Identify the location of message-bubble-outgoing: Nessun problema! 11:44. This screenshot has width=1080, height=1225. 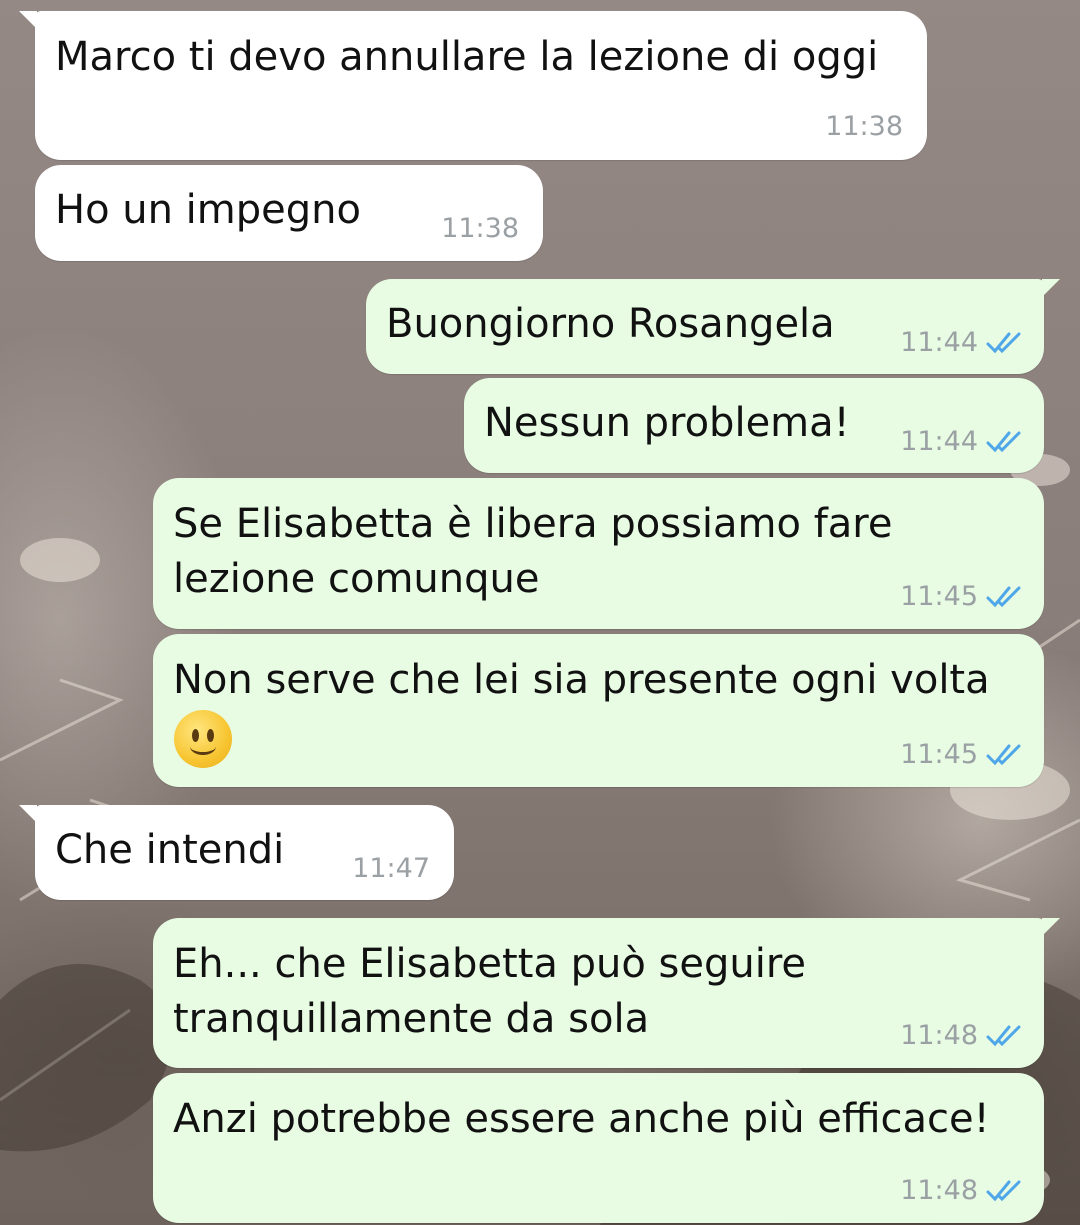
(754, 425).